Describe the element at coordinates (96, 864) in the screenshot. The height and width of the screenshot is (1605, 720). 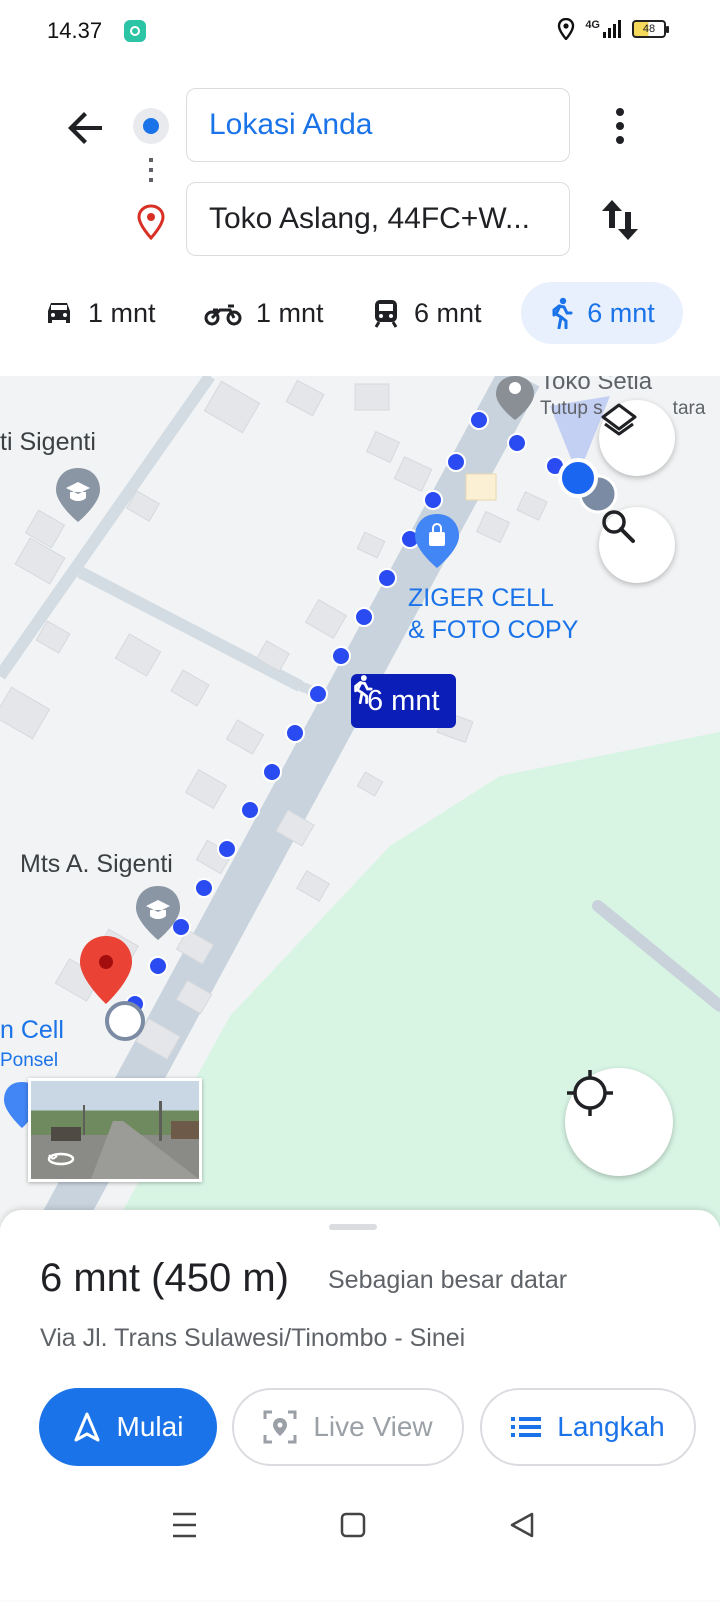
I see `map-label-mts: Mts A. Sigenti` at that location.